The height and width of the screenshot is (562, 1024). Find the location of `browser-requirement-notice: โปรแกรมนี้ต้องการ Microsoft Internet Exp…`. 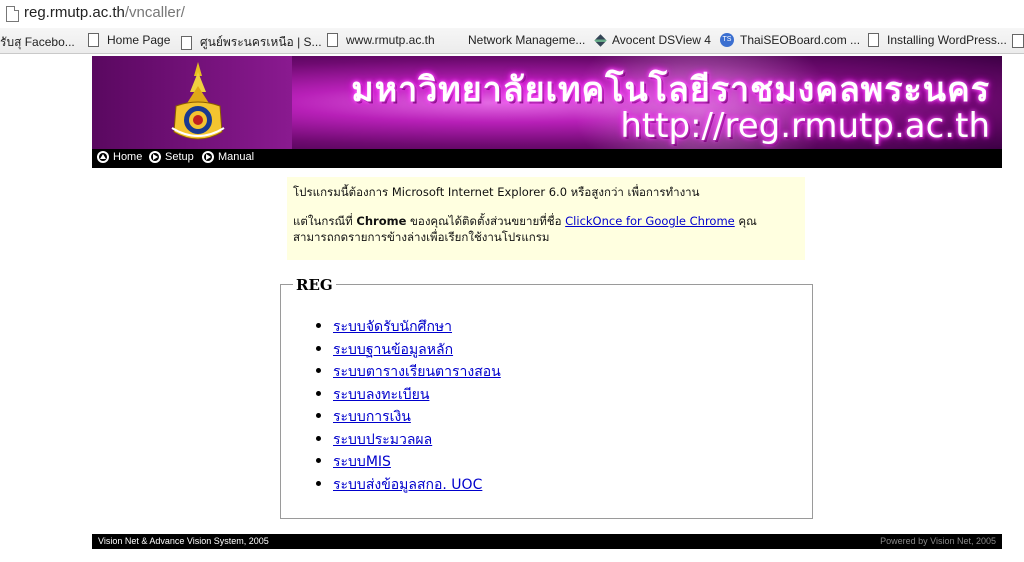

browser-requirement-notice: โปรแกรมนี้ต้องการ Microsoft Internet Exp… is located at coordinates (546, 218).